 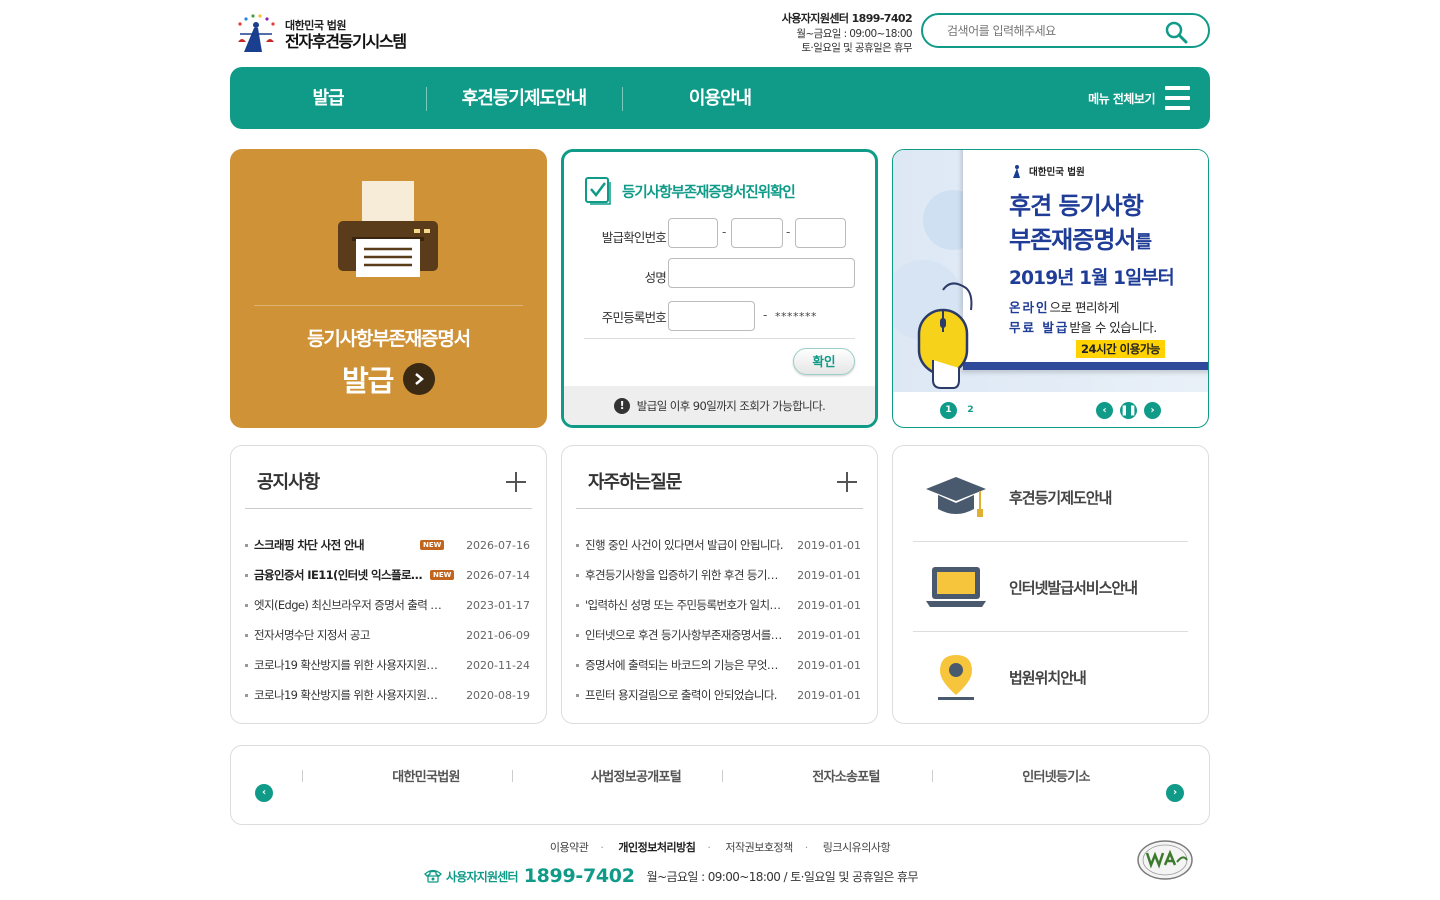 I want to click on guardianship-guide-link: 후견등기제도안내, so click(x=1049, y=497).